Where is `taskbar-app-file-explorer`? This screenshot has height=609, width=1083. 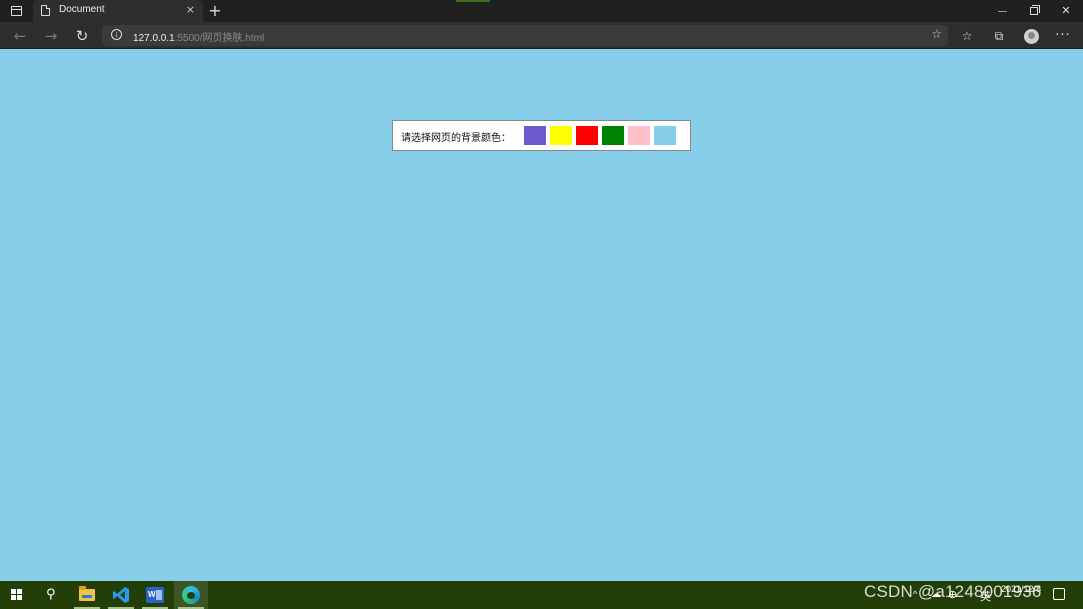 taskbar-app-file-explorer is located at coordinates (87, 595).